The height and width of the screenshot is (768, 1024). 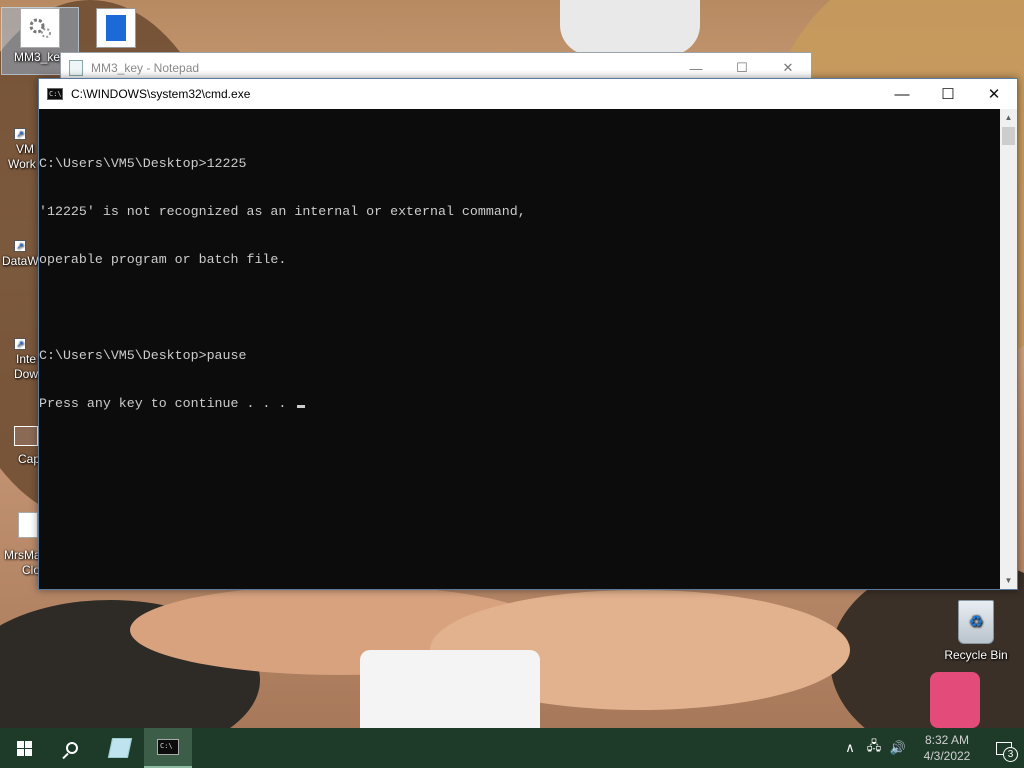 I want to click on console-line: operable program or batch file., so click(x=163, y=259).